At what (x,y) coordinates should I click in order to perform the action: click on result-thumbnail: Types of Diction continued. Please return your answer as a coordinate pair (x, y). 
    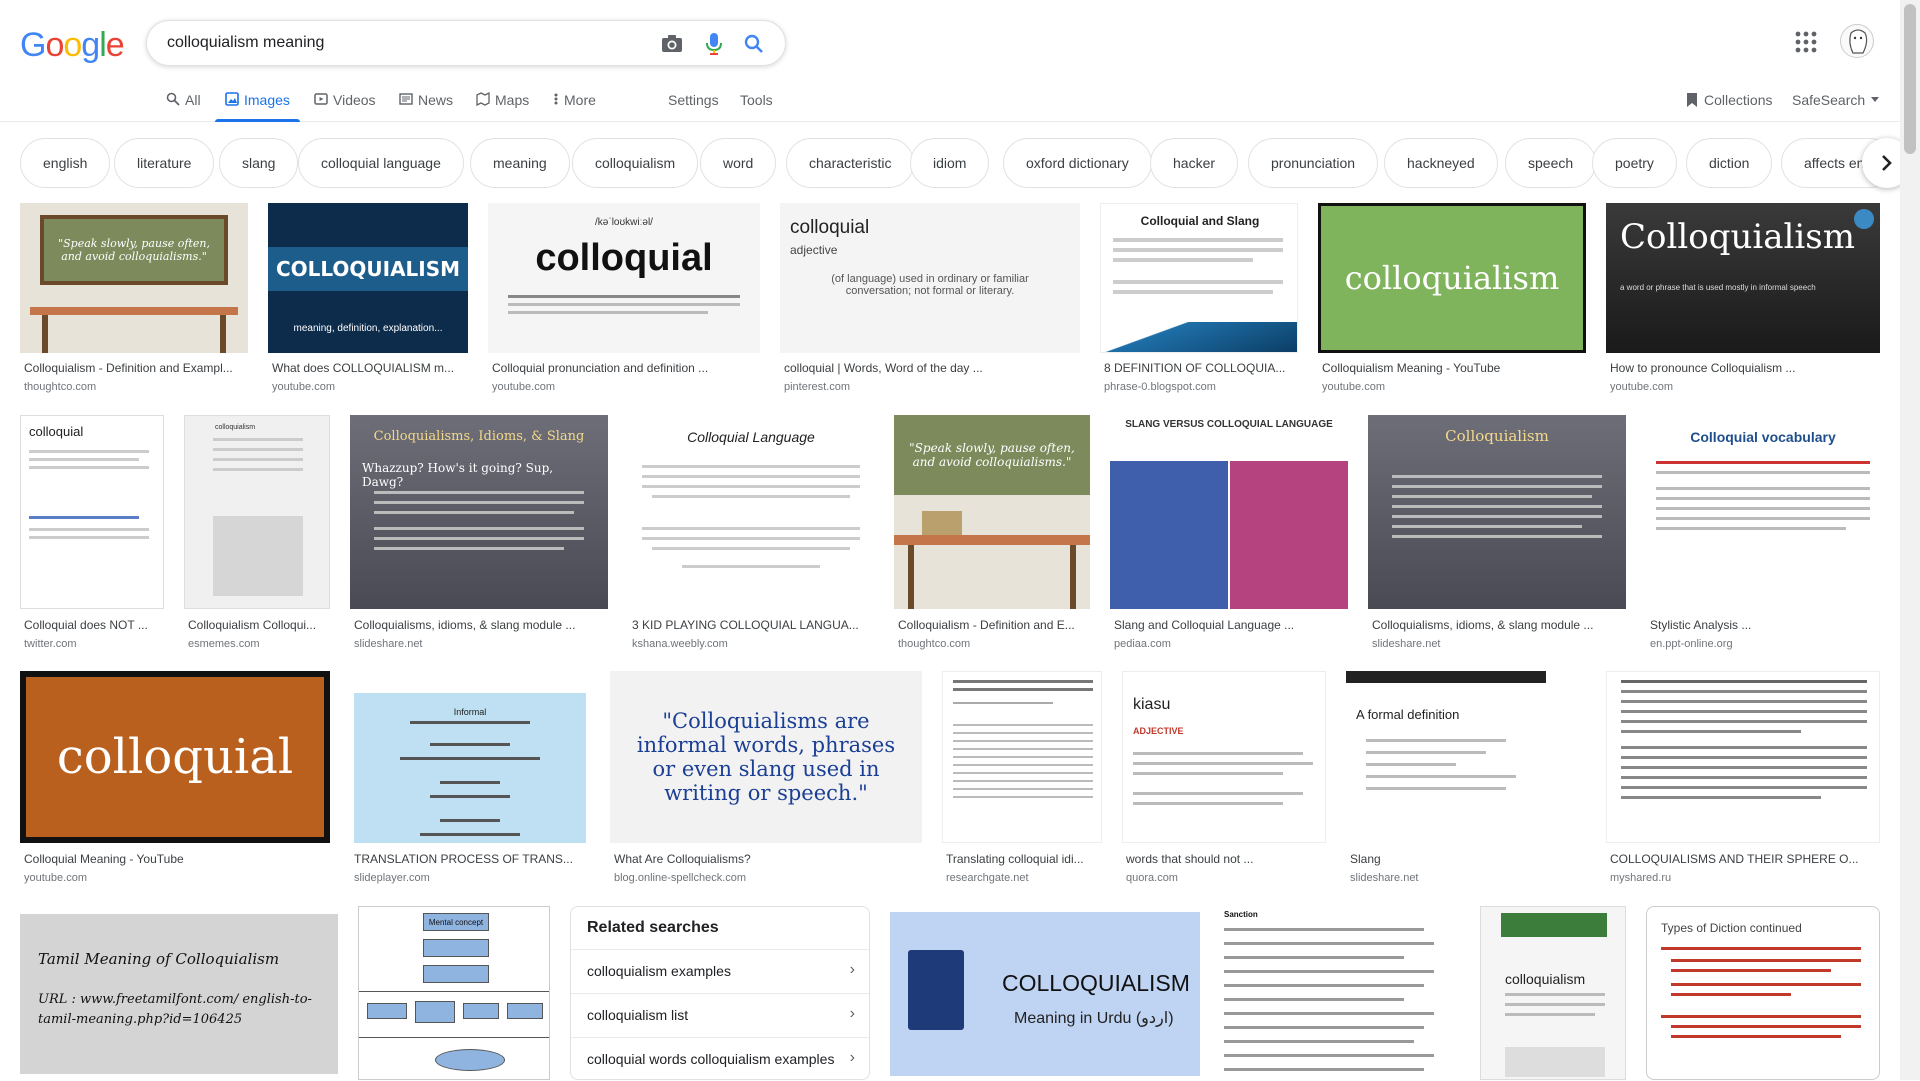
    Looking at the image, I should click on (1763, 993).